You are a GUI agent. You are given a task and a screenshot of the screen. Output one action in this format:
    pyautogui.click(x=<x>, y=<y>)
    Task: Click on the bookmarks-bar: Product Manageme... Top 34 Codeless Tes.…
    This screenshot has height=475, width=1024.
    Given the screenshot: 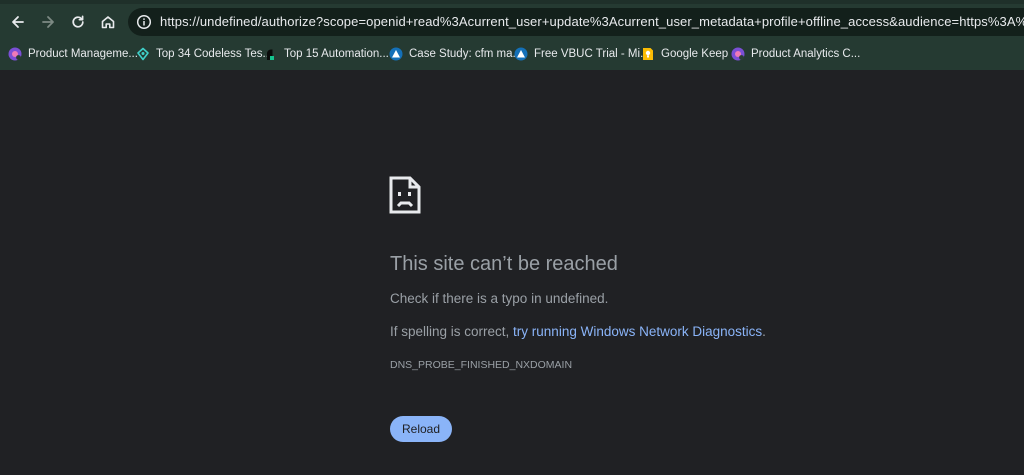 What is the action you would take?
    pyautogui.click(x=512, y=54)
    